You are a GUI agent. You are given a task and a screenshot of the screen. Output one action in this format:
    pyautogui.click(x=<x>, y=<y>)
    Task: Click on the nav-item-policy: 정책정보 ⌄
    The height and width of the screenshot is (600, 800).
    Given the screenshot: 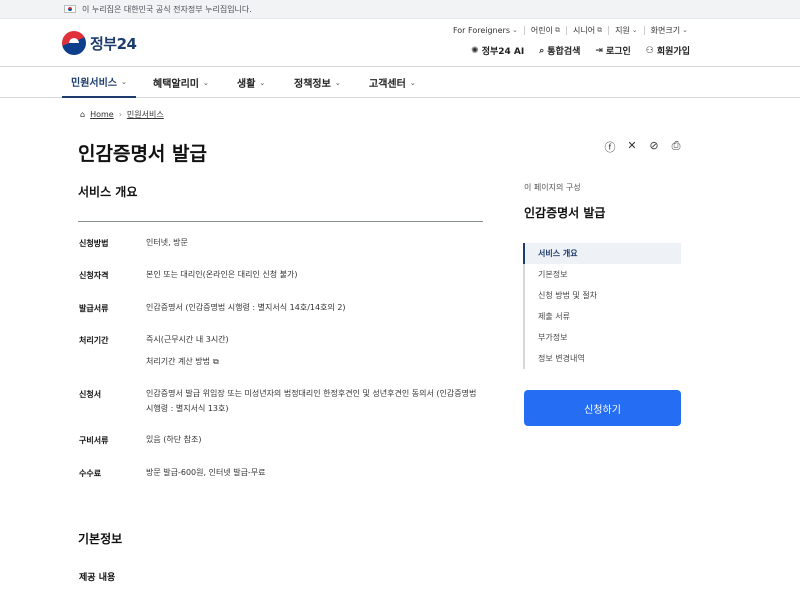 What is the action you would take?
    pyautogui.click(x=317, y=82)
    